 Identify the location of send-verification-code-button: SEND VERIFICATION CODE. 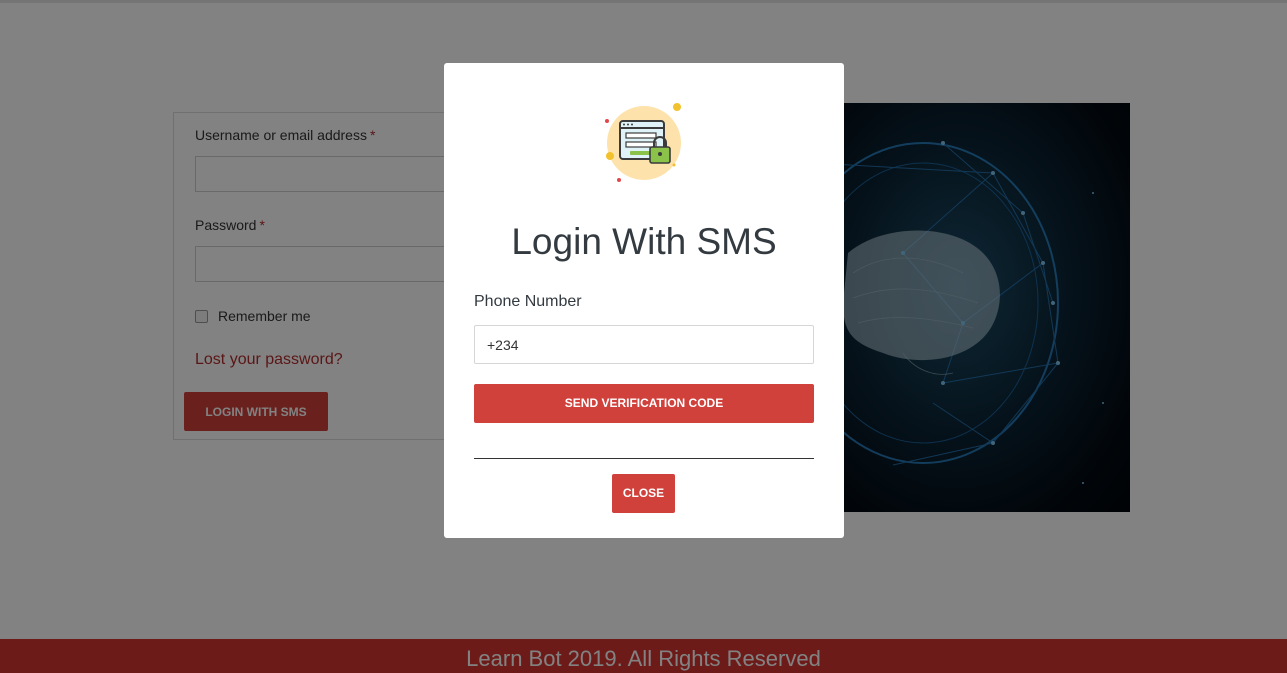
(644, 403).